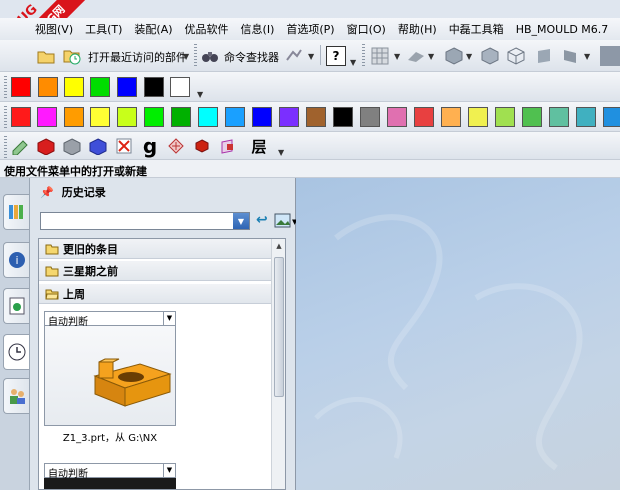  What do you see at coordinates (264, 221) in the screenshot?
I see `back-arrow-icon: ↩` at bounding box center [264, 221].